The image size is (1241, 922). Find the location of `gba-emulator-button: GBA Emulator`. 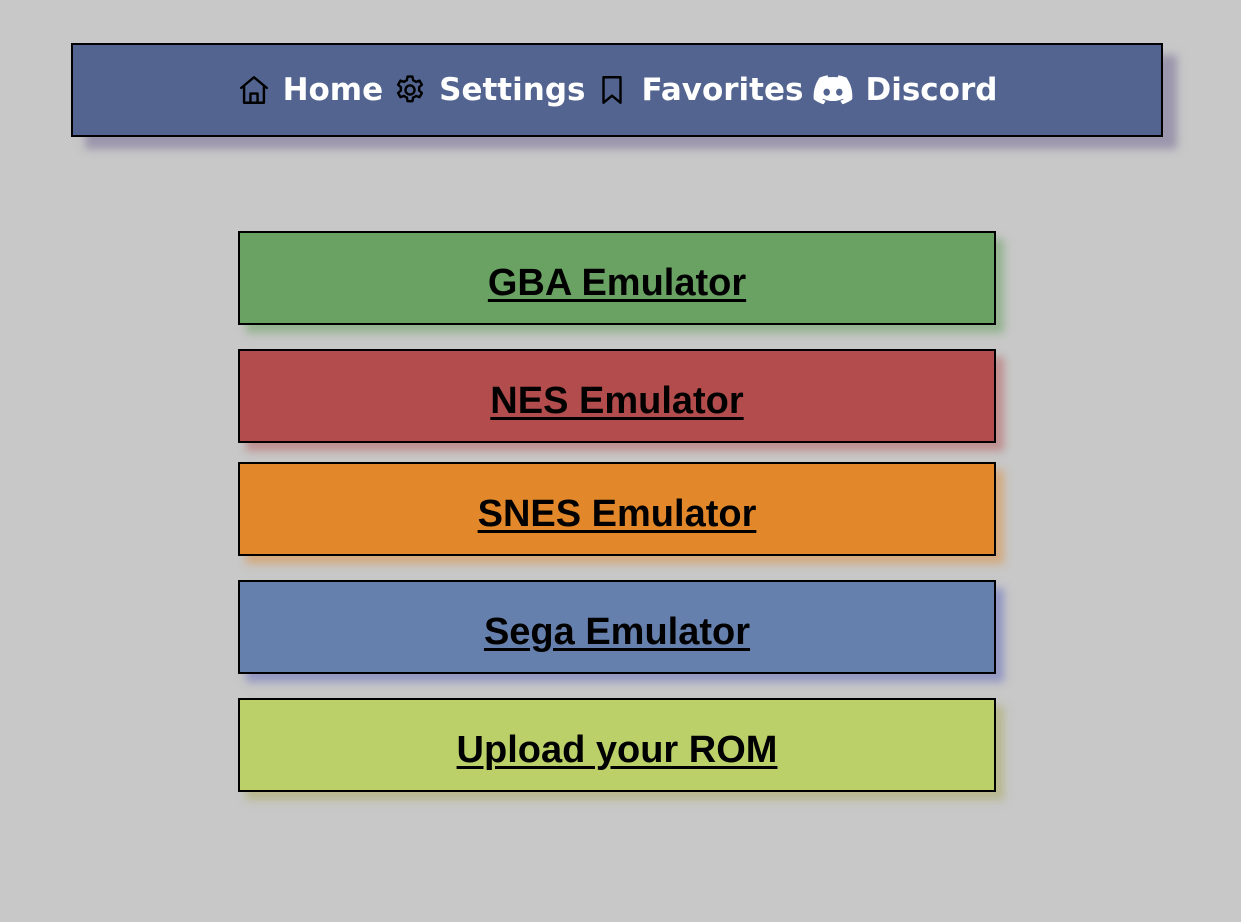

gba-emulator-button: GBA Emulator is located at coordinates (617, 278).